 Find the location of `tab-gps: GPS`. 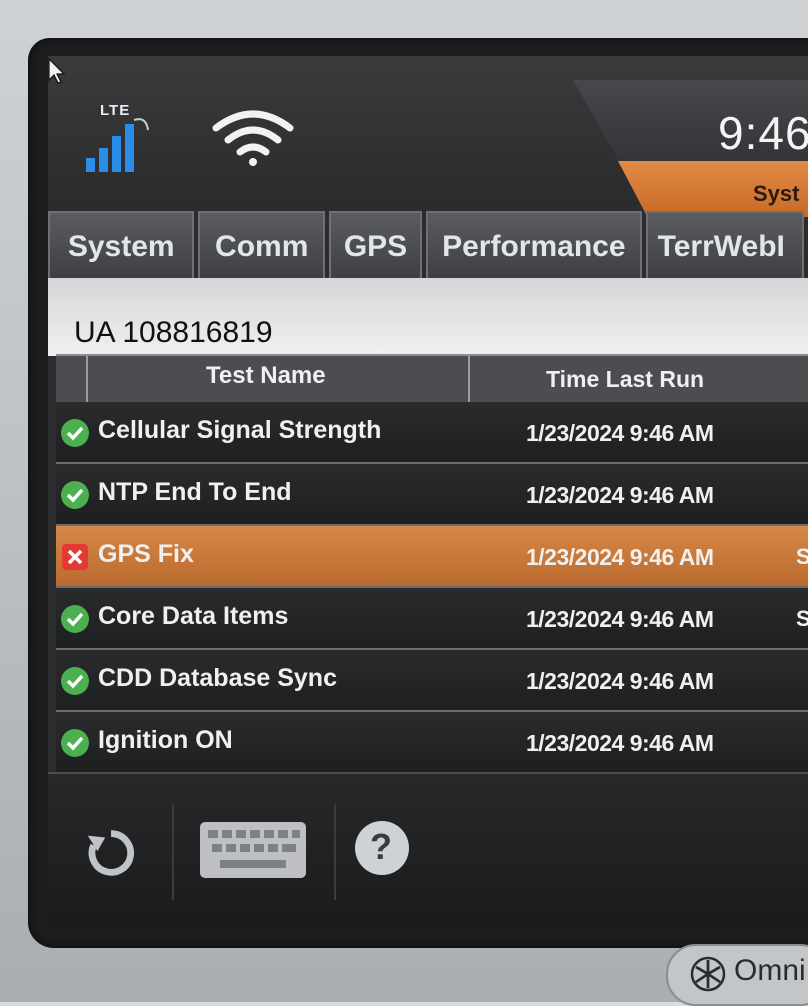

tab-gps: GPS is located at coordinates (376, 246).